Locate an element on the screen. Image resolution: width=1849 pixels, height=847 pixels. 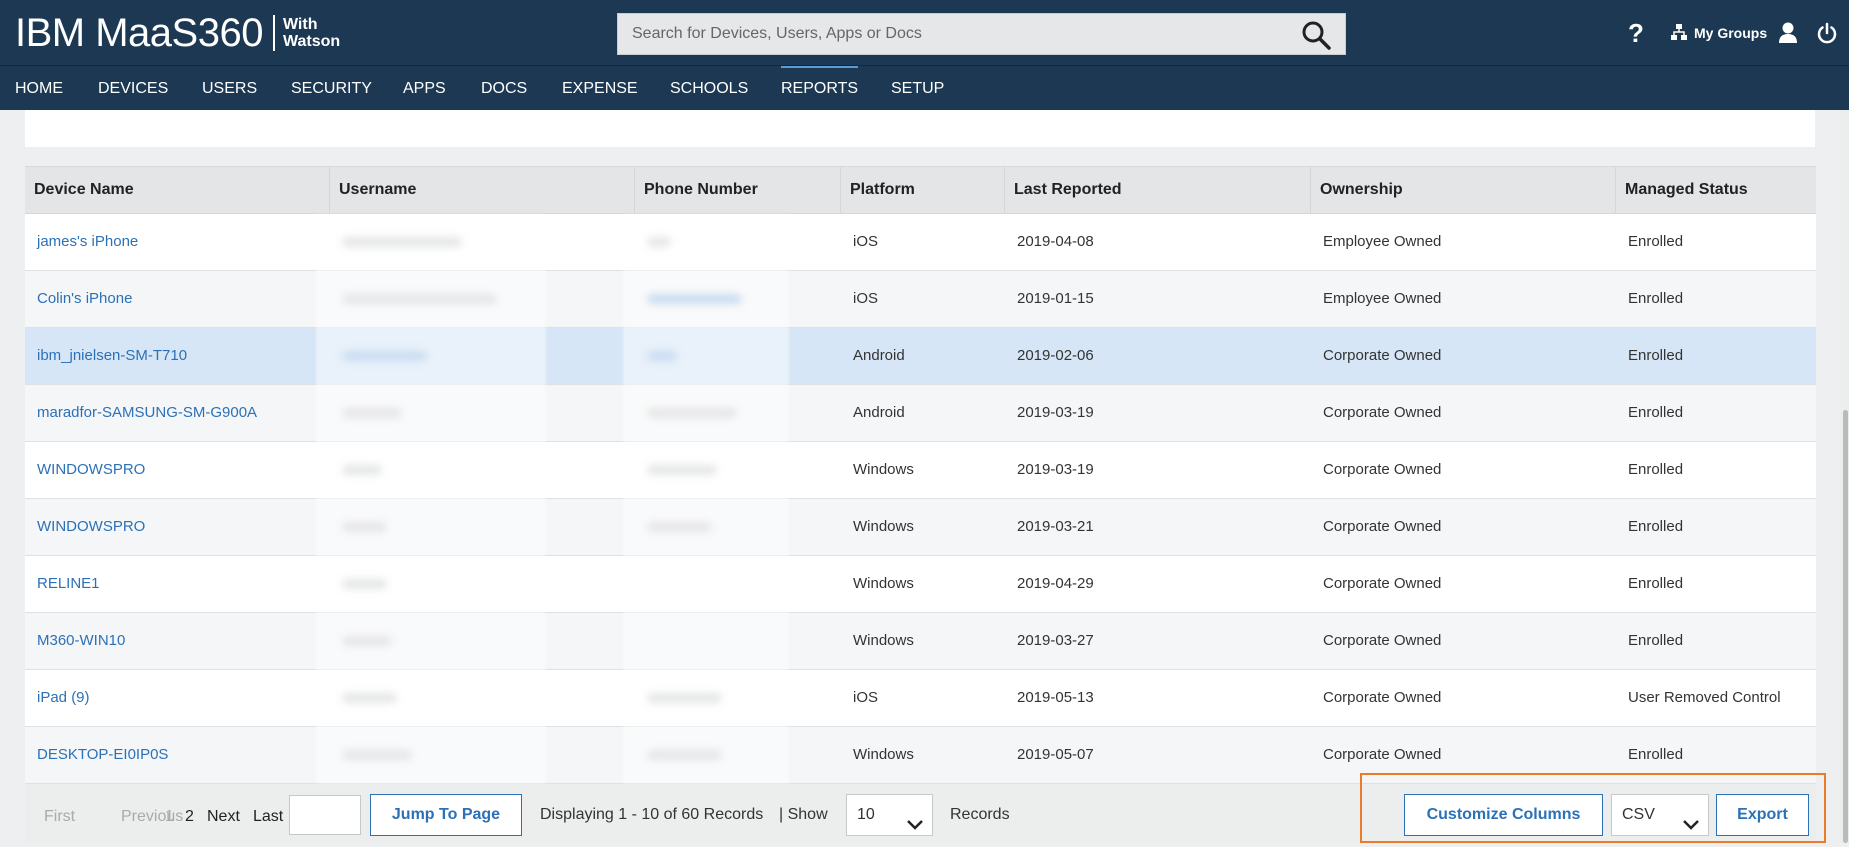
device-name-link: iPad (9) is located at coordinates (177, 698).